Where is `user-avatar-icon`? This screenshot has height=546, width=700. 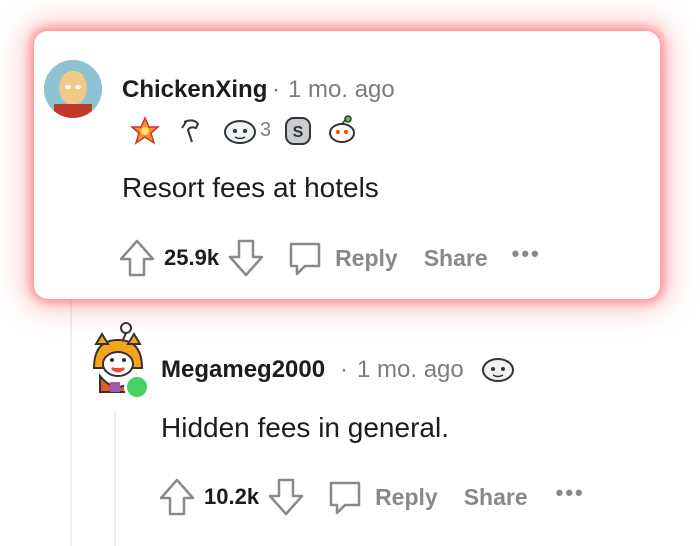
user-avatar-icon is located at coordinates (73, 89).